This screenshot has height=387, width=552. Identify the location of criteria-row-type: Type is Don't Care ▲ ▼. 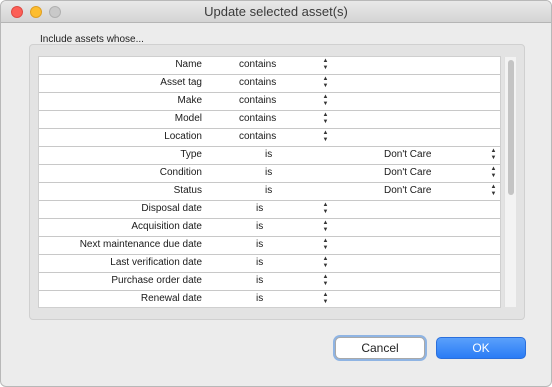
(269, 156).